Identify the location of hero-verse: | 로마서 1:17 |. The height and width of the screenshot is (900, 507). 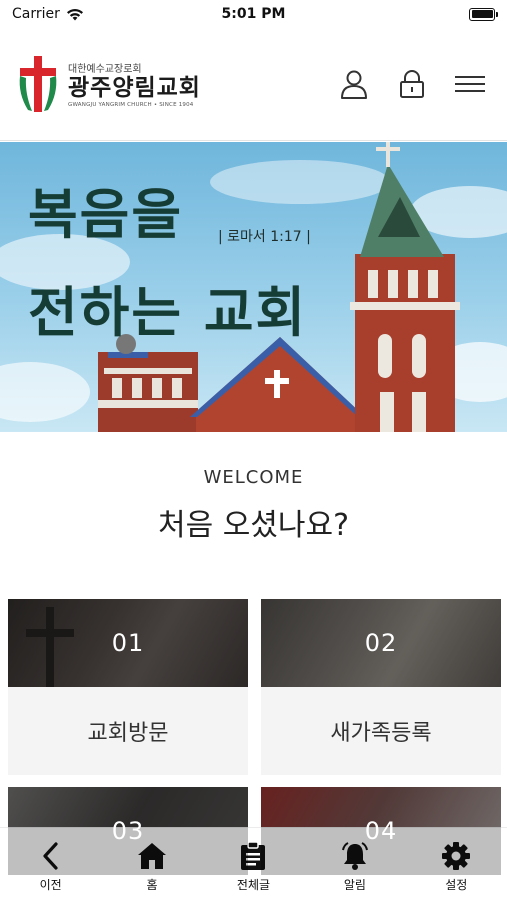
(264, 237).